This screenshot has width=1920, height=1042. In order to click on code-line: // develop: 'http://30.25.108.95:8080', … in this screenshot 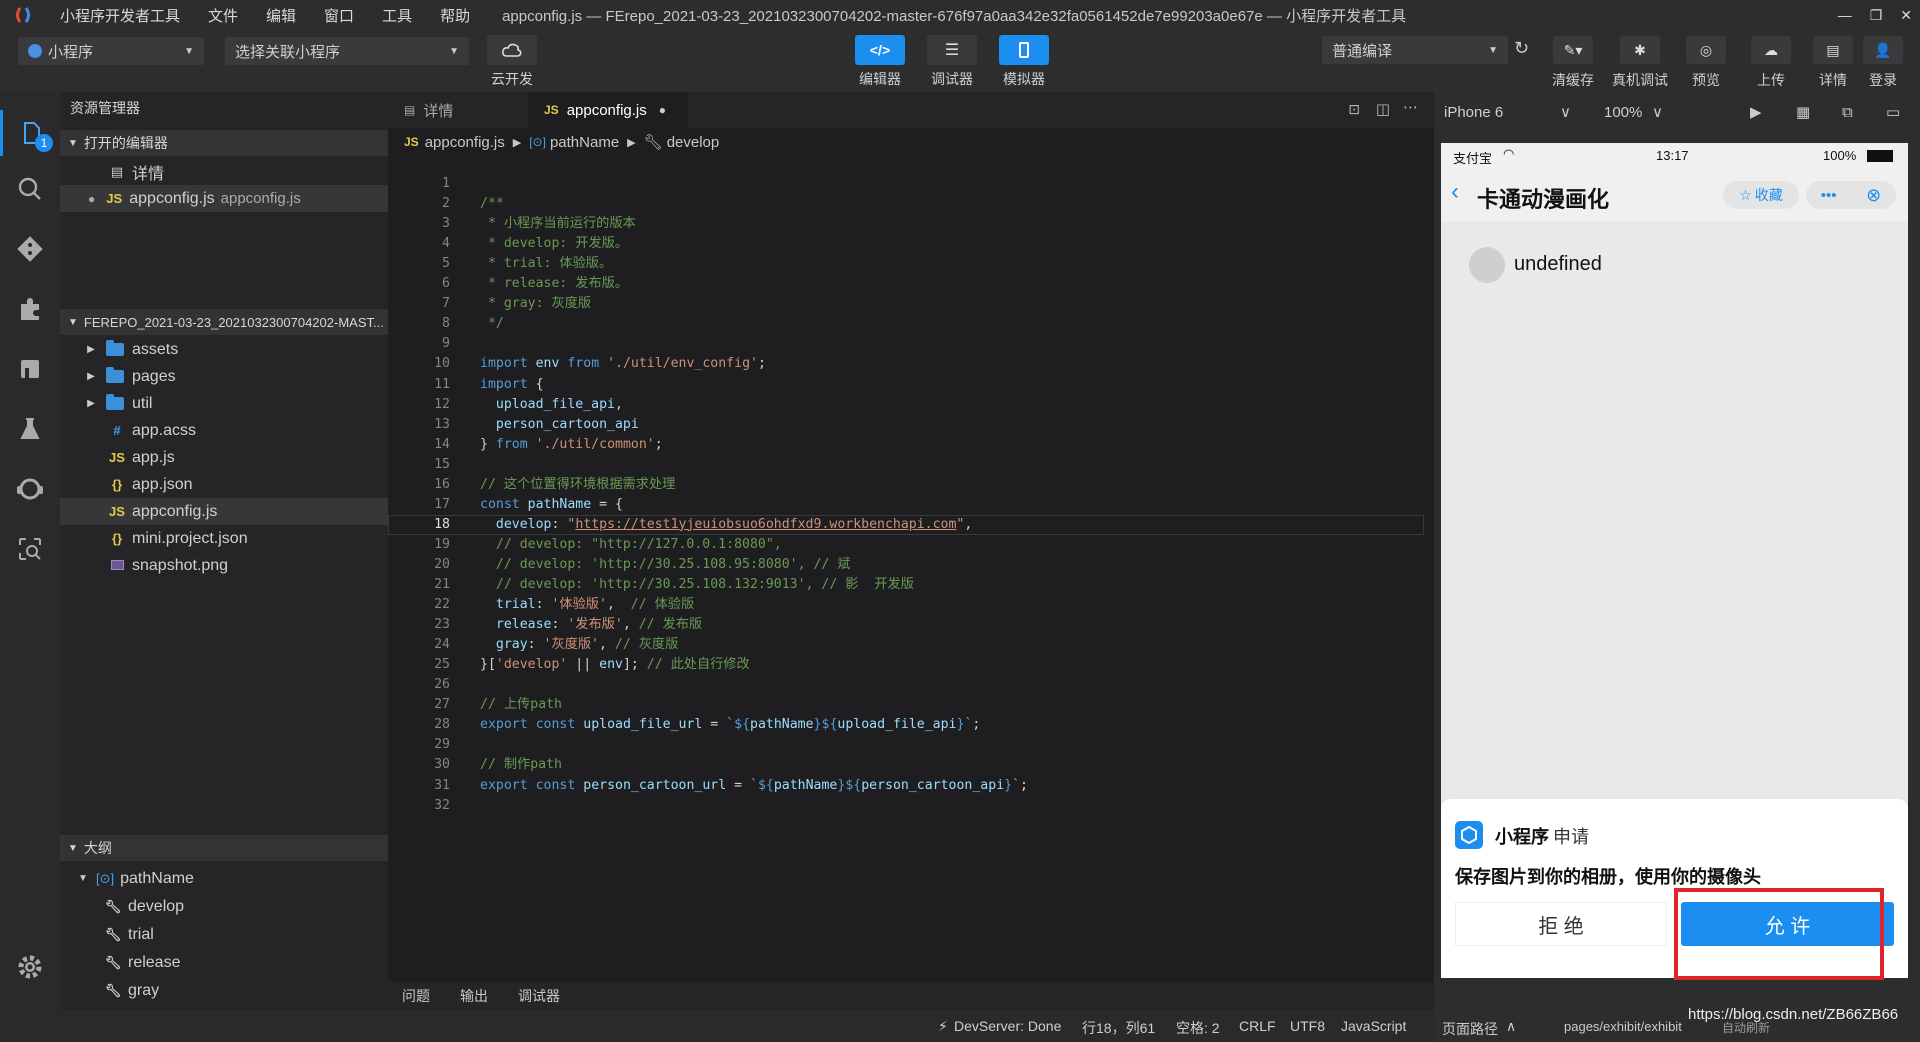, I will do `click(665, 565)`.